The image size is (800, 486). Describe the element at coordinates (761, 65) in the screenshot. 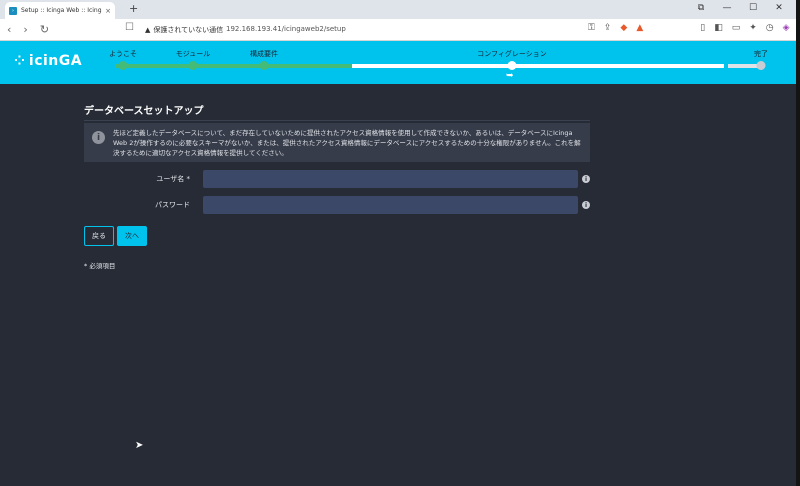

I see `step-dot-finish` at that location.